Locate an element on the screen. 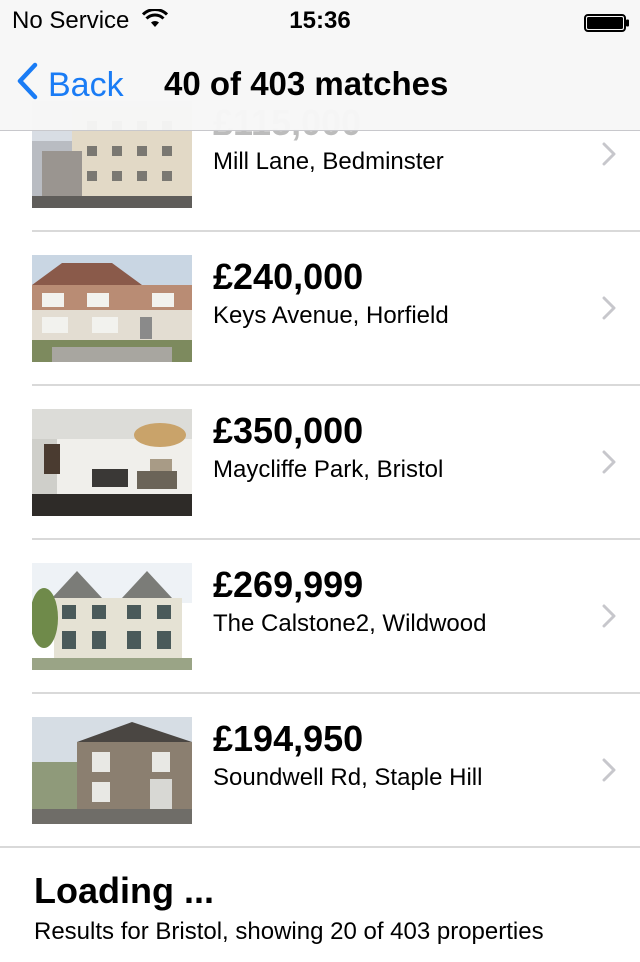 The height and width of the screenshot is (962, 640). clock: 15:36 is located at coordinates (320, 20).